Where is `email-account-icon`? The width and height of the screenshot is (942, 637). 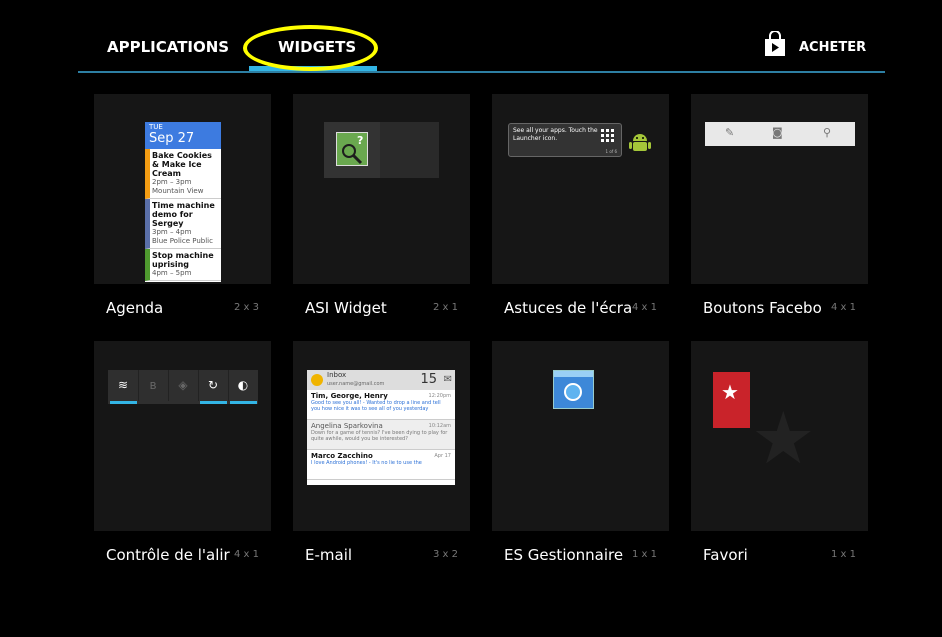 email-account-icon is located at coordinates (317, 380).